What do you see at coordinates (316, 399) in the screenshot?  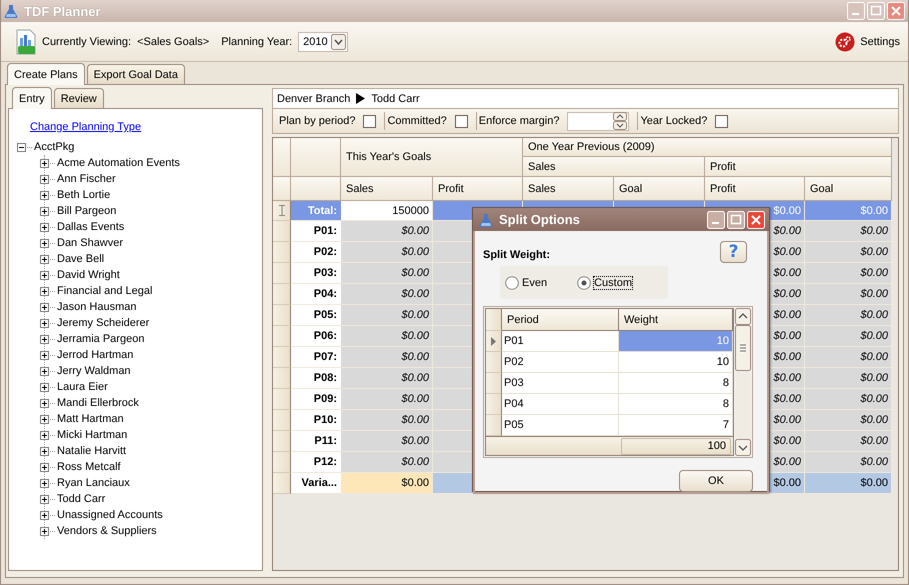 I see `row-label: P09:` at bounding box center [316, 399].